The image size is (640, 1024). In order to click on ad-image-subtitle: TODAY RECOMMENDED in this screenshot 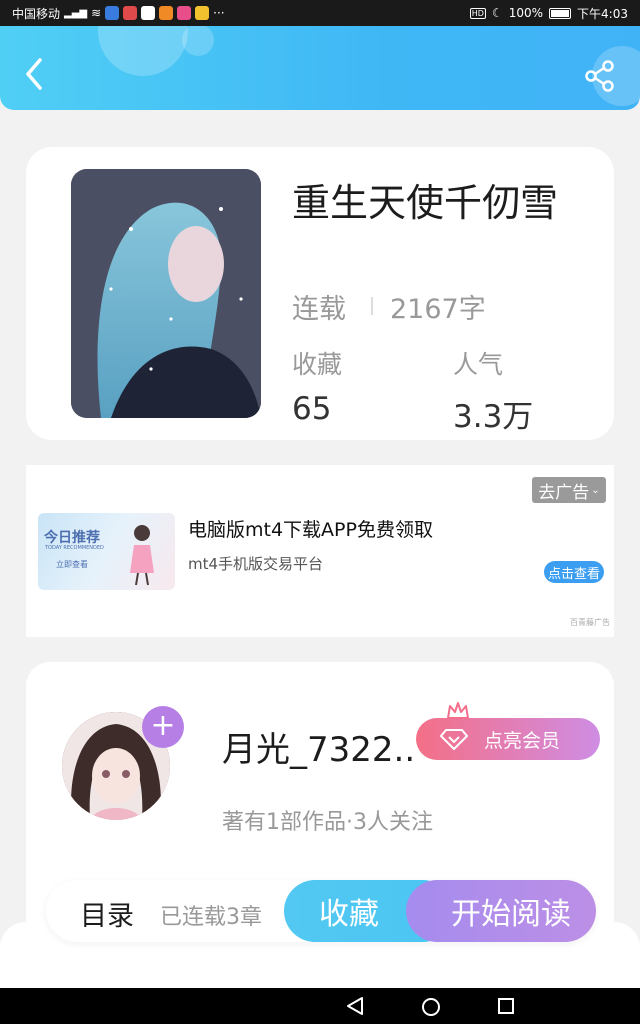, I will do `click(74, 548)`.